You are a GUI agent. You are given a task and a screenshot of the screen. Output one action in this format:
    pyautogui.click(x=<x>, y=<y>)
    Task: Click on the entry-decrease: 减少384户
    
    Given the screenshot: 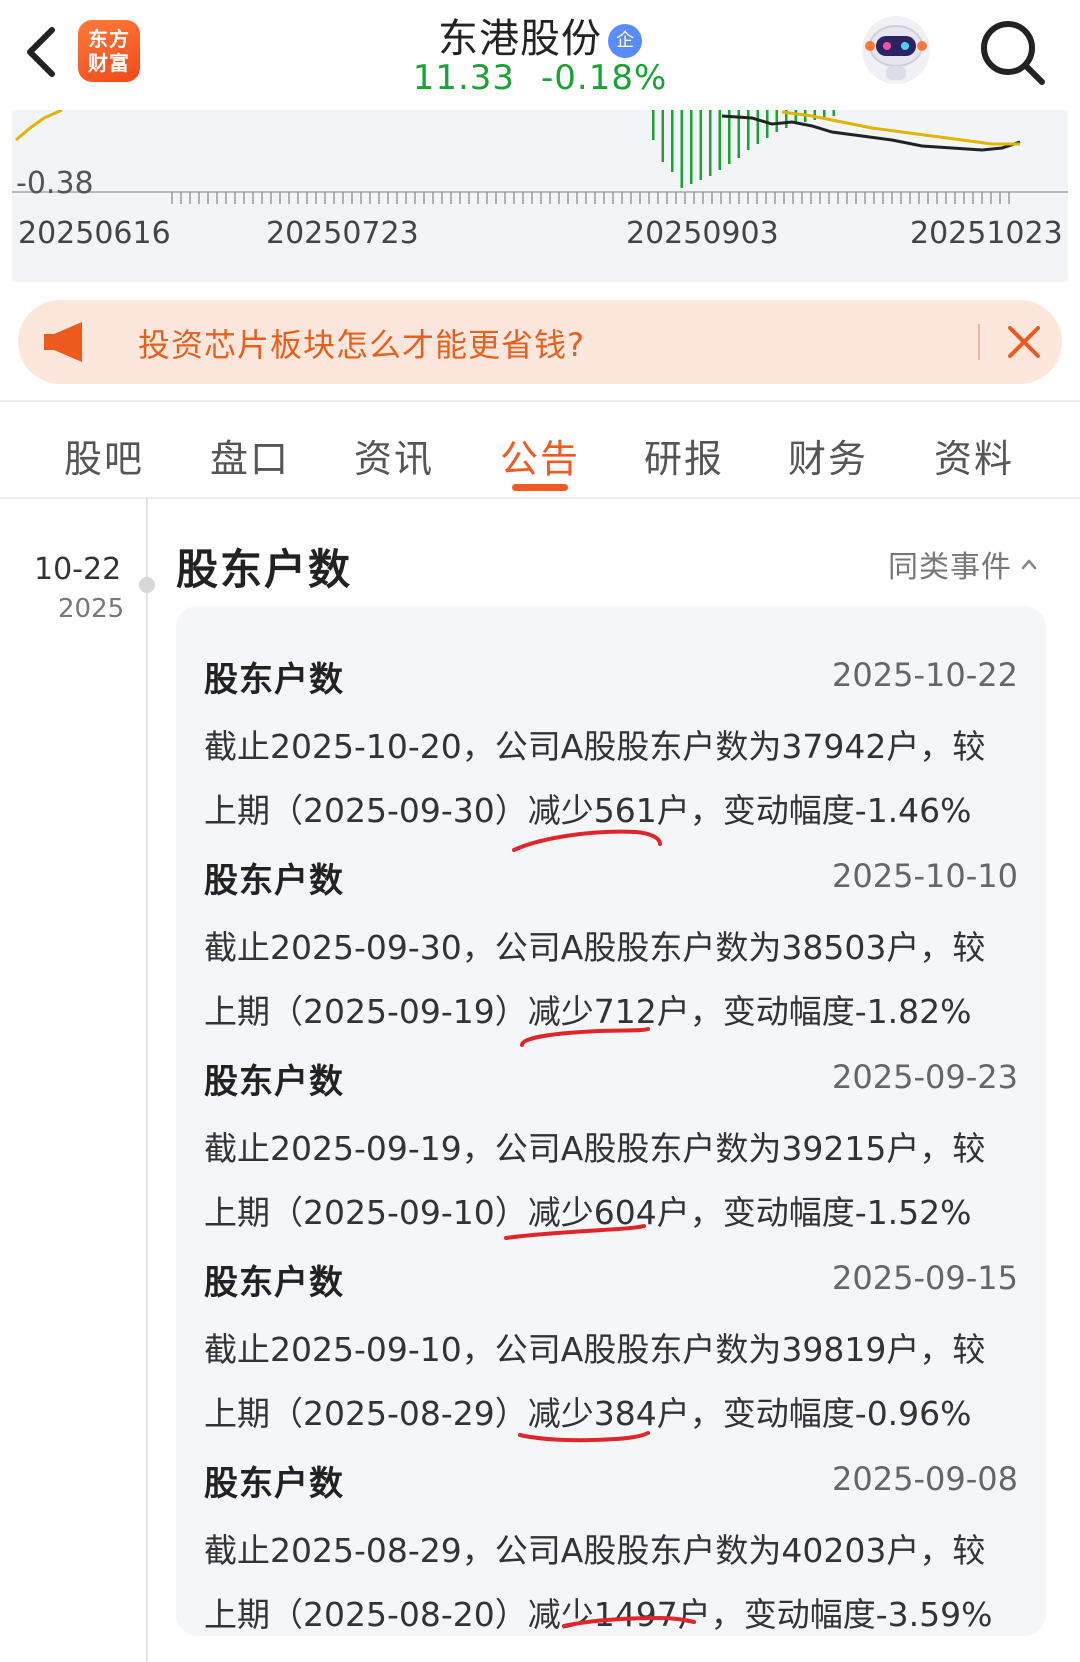 What is the action you would take?
    pyautogui.click(x=608, y=1413)
    